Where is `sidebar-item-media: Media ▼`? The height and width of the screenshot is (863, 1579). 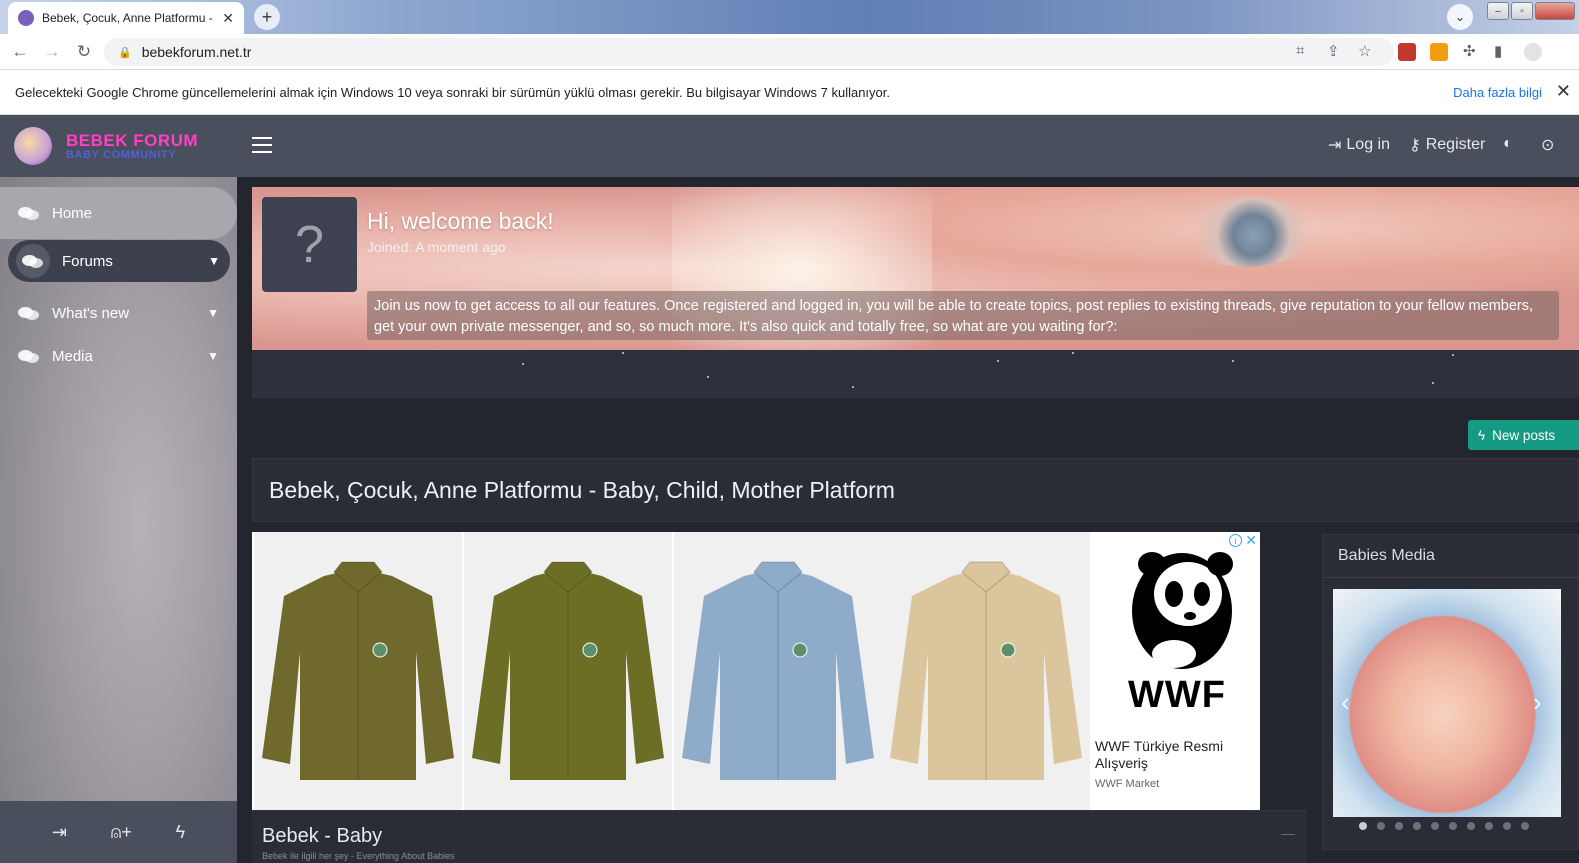
sidebar-item-media: Media ▼ is located at coordinates (118, 356).